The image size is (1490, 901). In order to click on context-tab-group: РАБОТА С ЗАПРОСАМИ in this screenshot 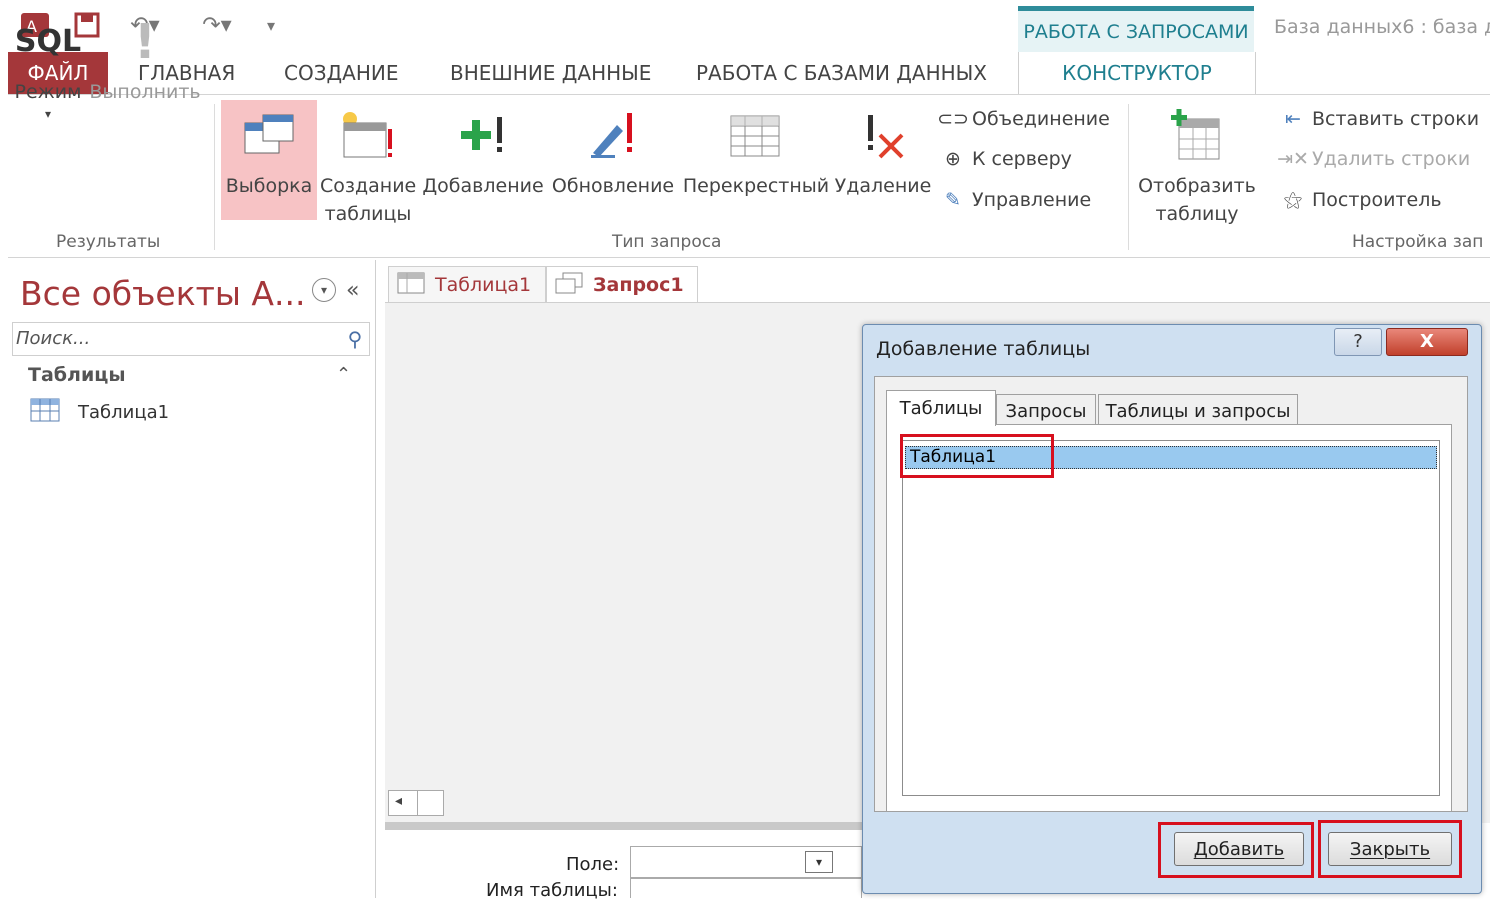, I will do `click(1136, 29)`.